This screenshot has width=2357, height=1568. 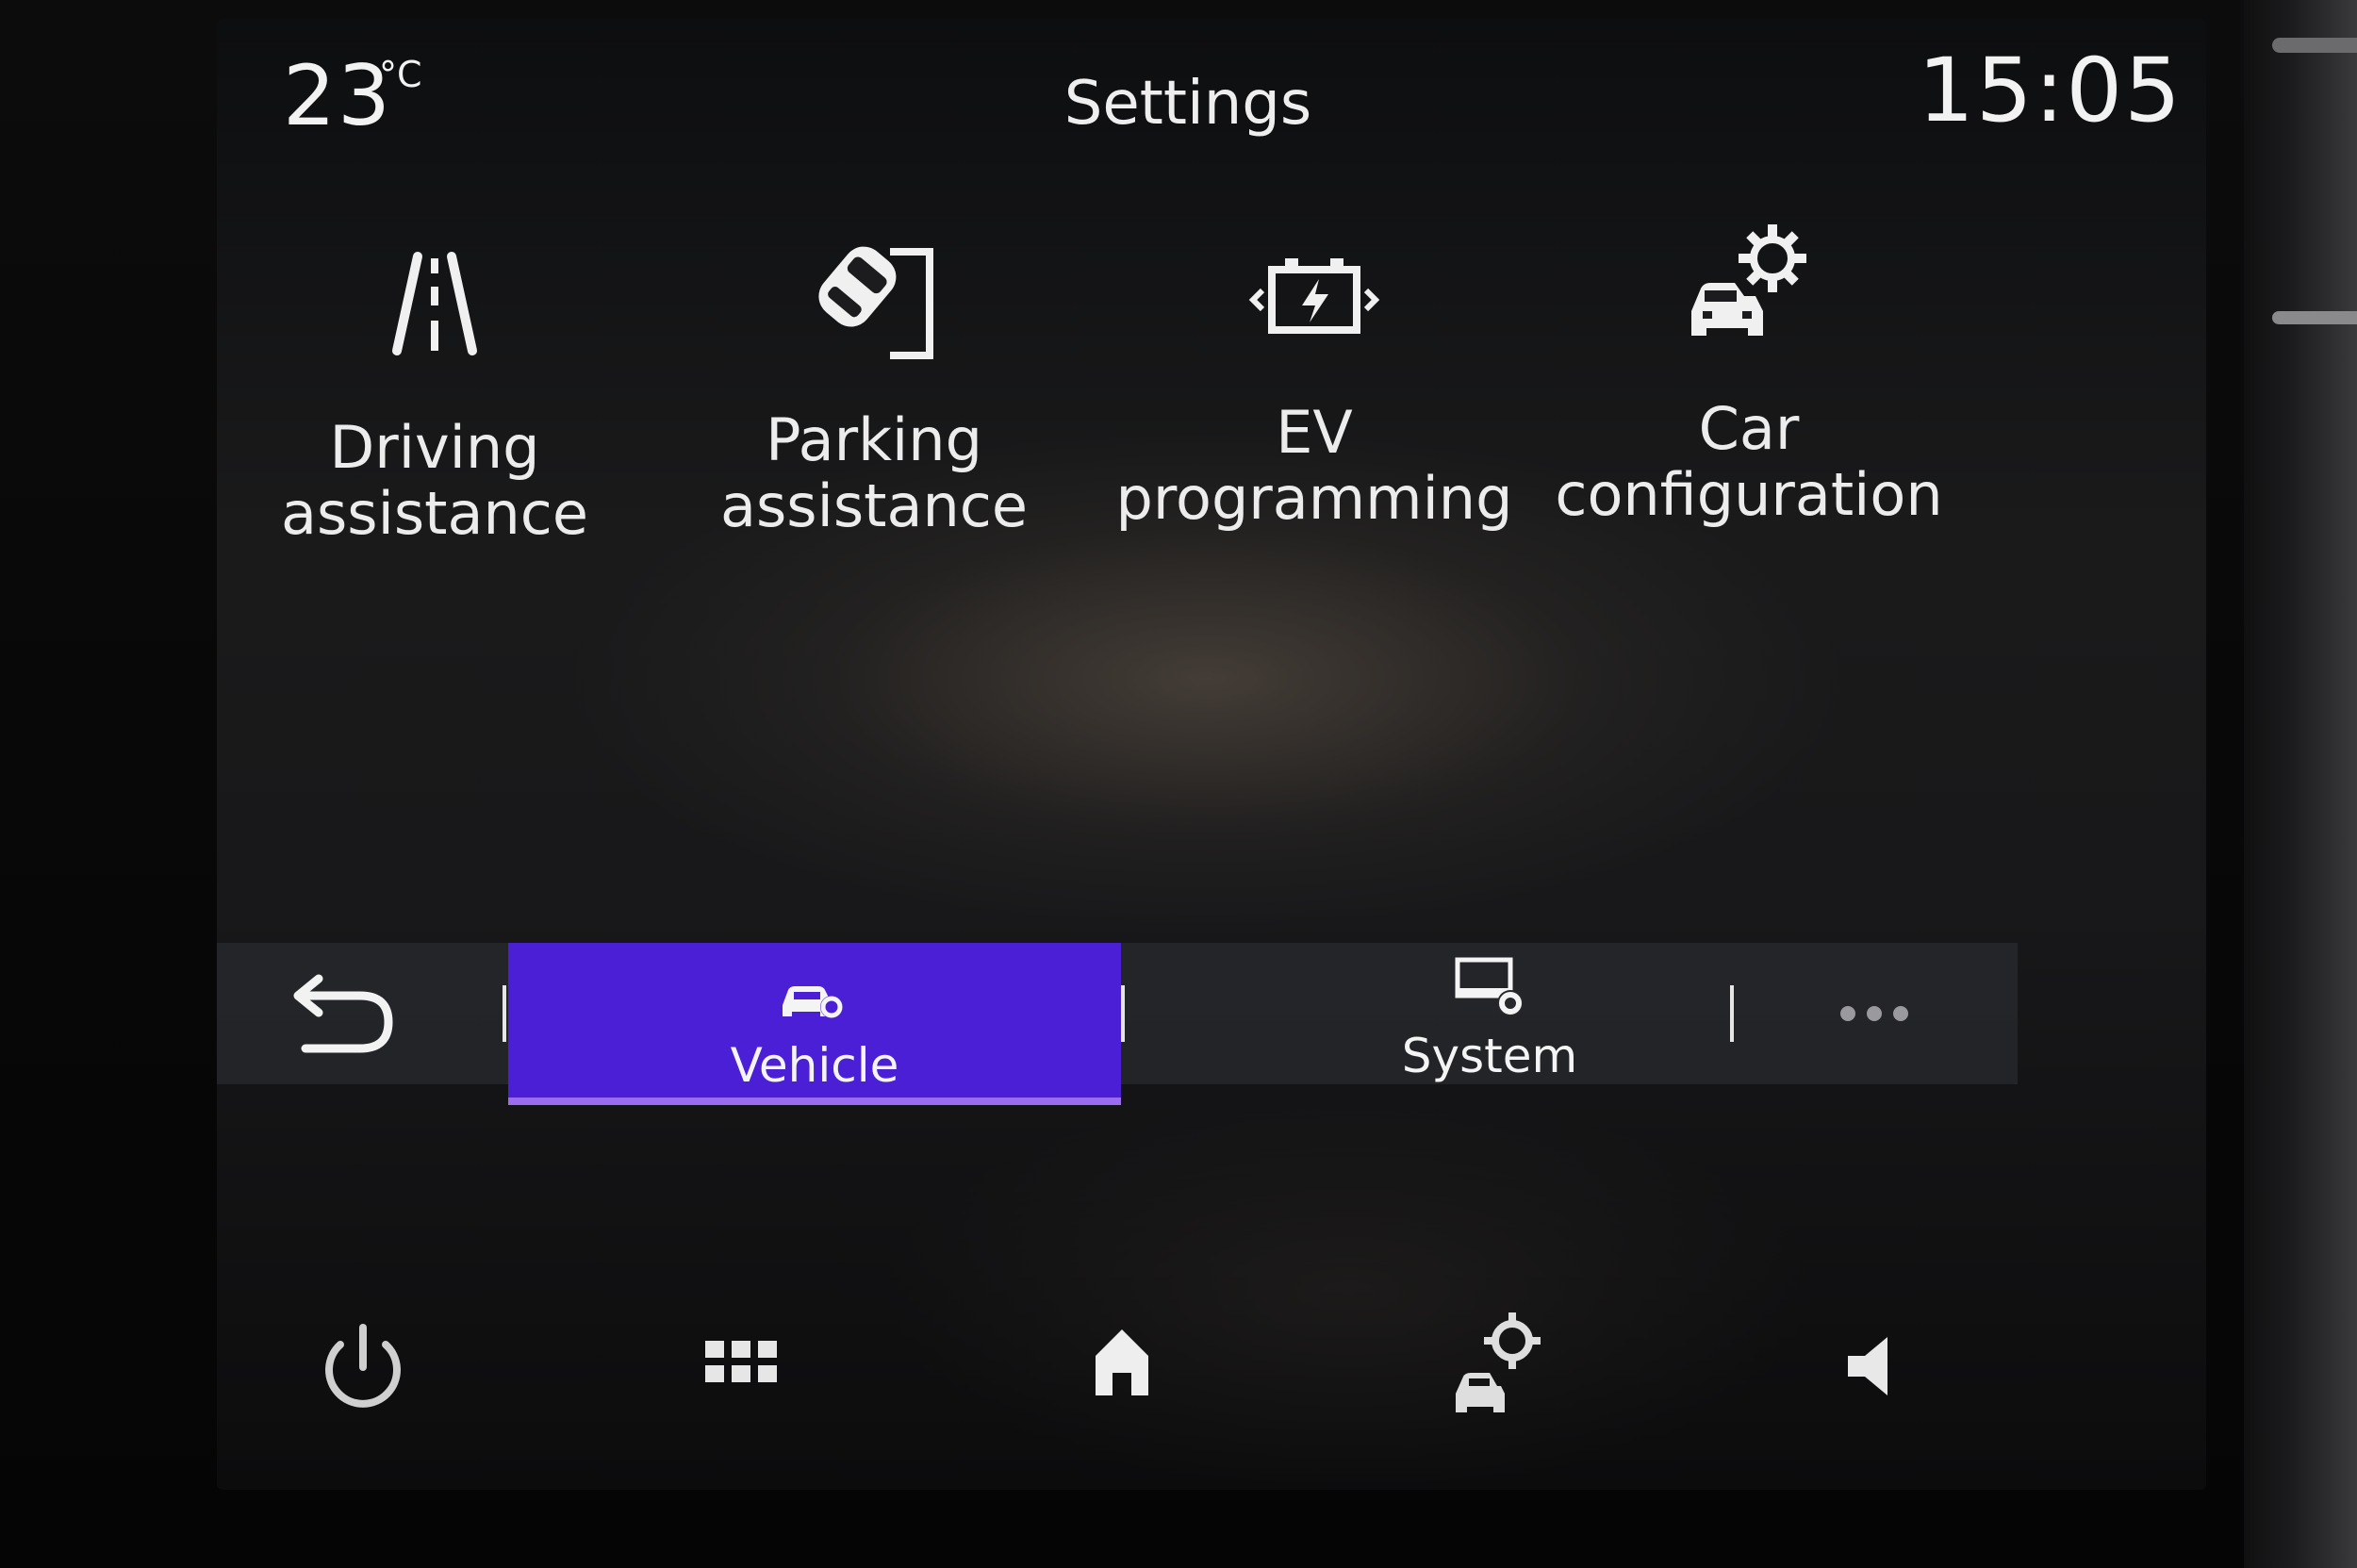 What do you see at coordinates (1314, 296) in the screenshot?
I see `battery-charge-icon` at bounding box center [1314, 296].